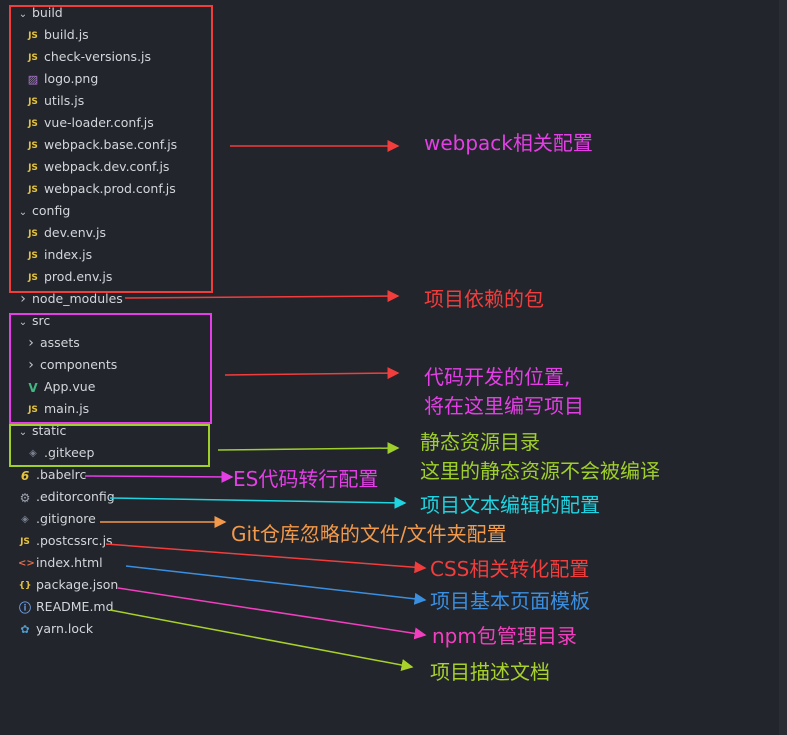  I want to click on annotation-package-json: npm包管理目录, so click(504, 636).